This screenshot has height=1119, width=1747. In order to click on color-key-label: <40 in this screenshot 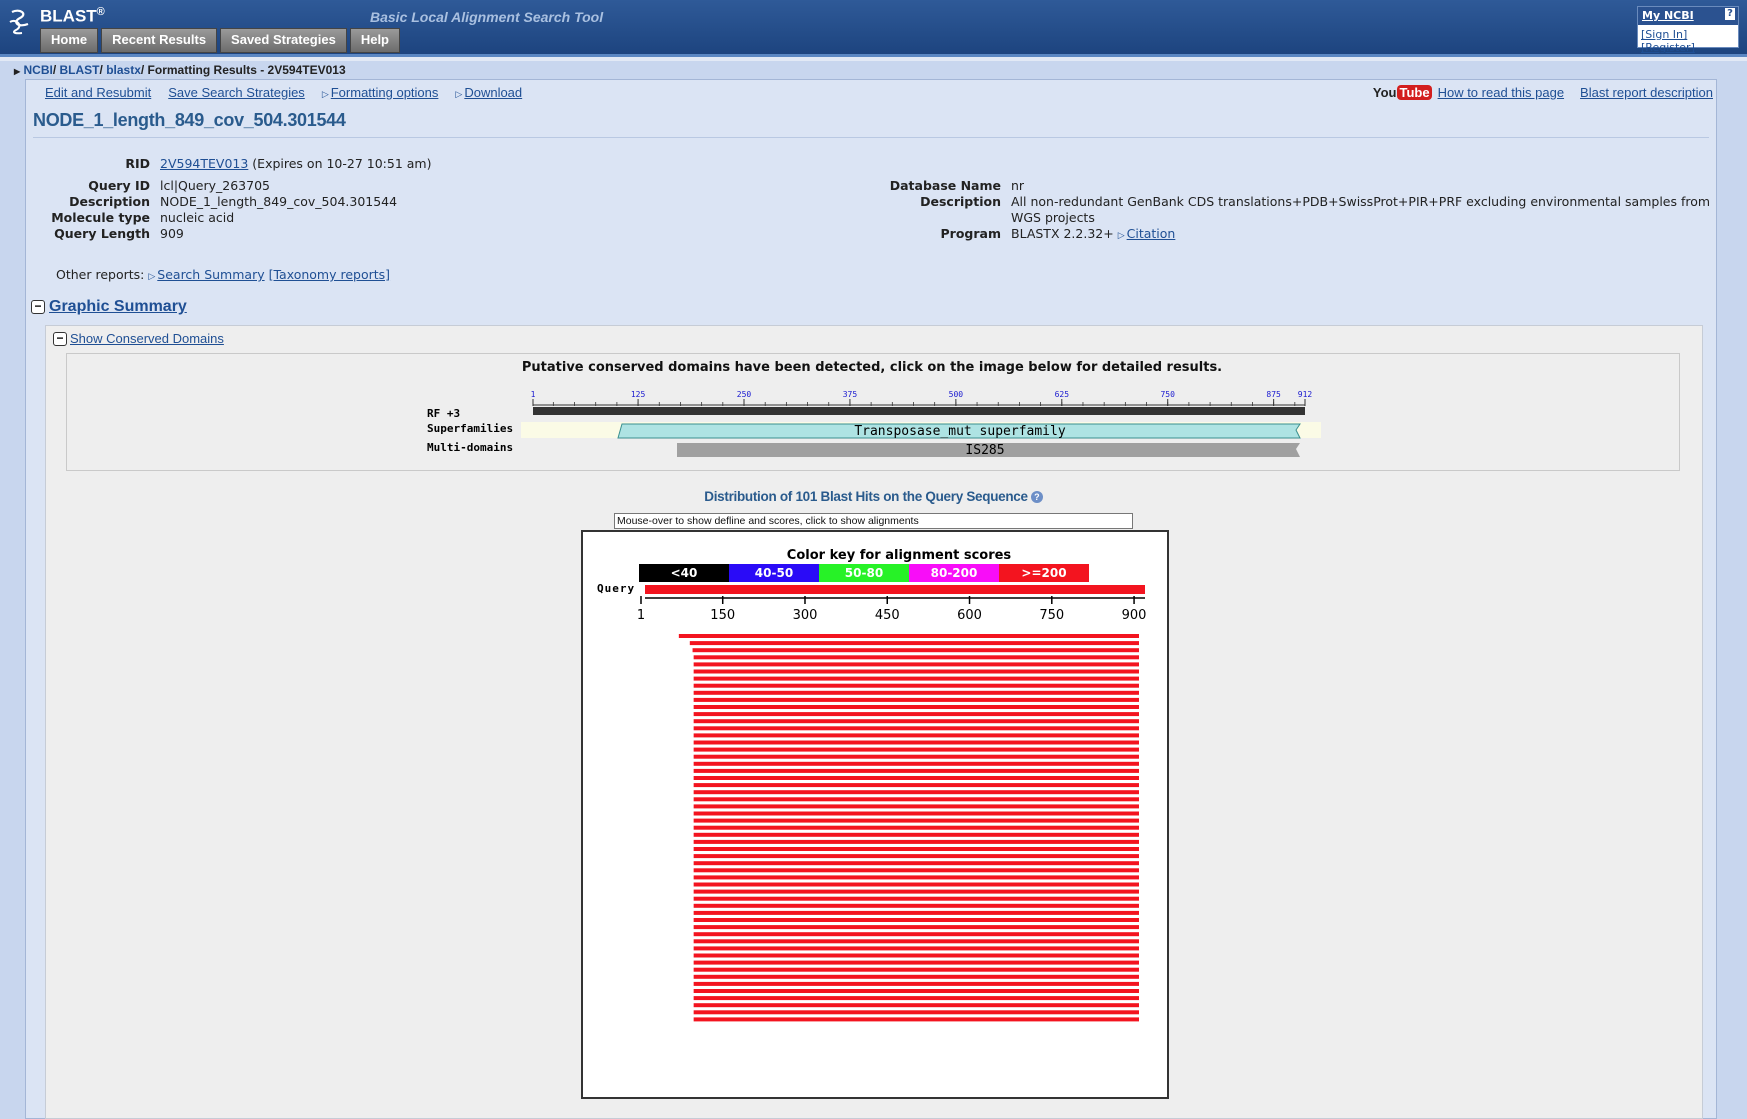, I will do `click(684, 573)`.